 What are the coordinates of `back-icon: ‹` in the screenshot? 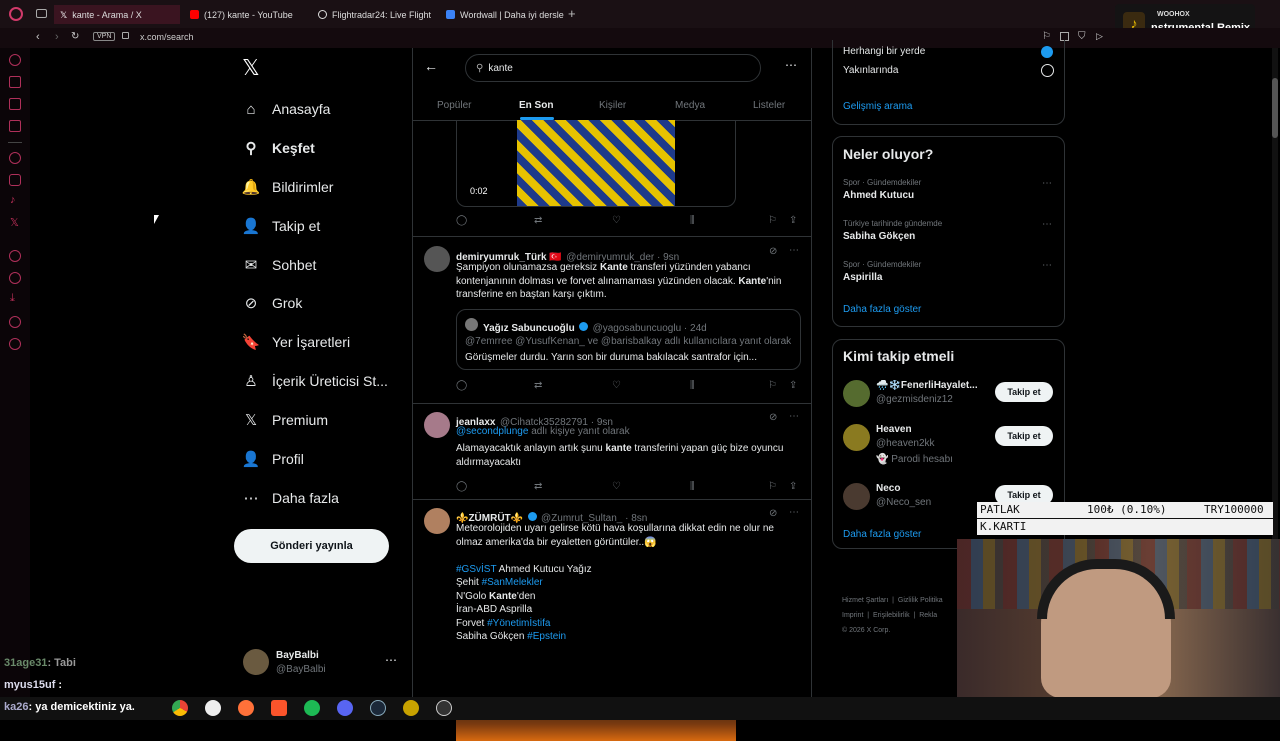 It's located at (38, 37).